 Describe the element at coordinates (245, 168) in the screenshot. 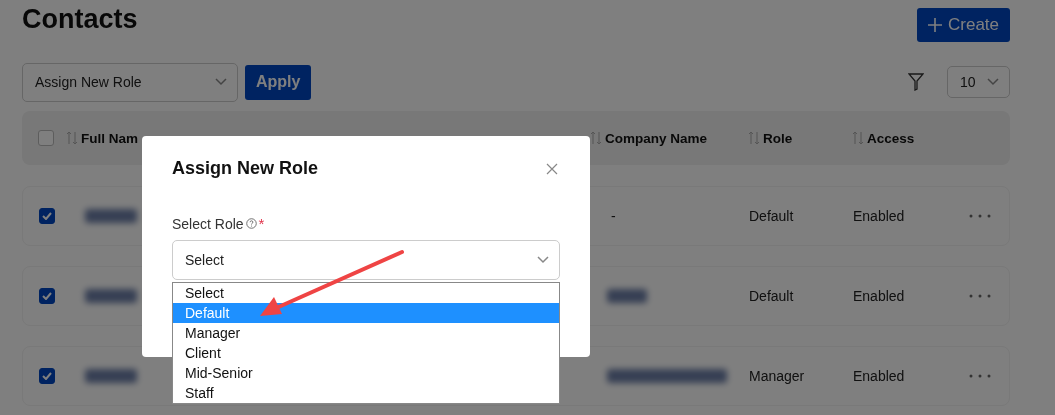

I see `dialog-title: Assign New Role` at that location.